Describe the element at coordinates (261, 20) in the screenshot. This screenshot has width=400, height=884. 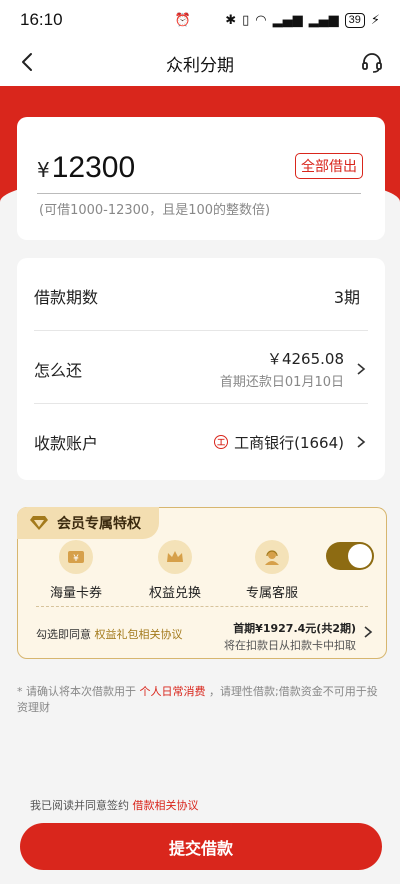
I see `wifi-icon: ◠` at that location.